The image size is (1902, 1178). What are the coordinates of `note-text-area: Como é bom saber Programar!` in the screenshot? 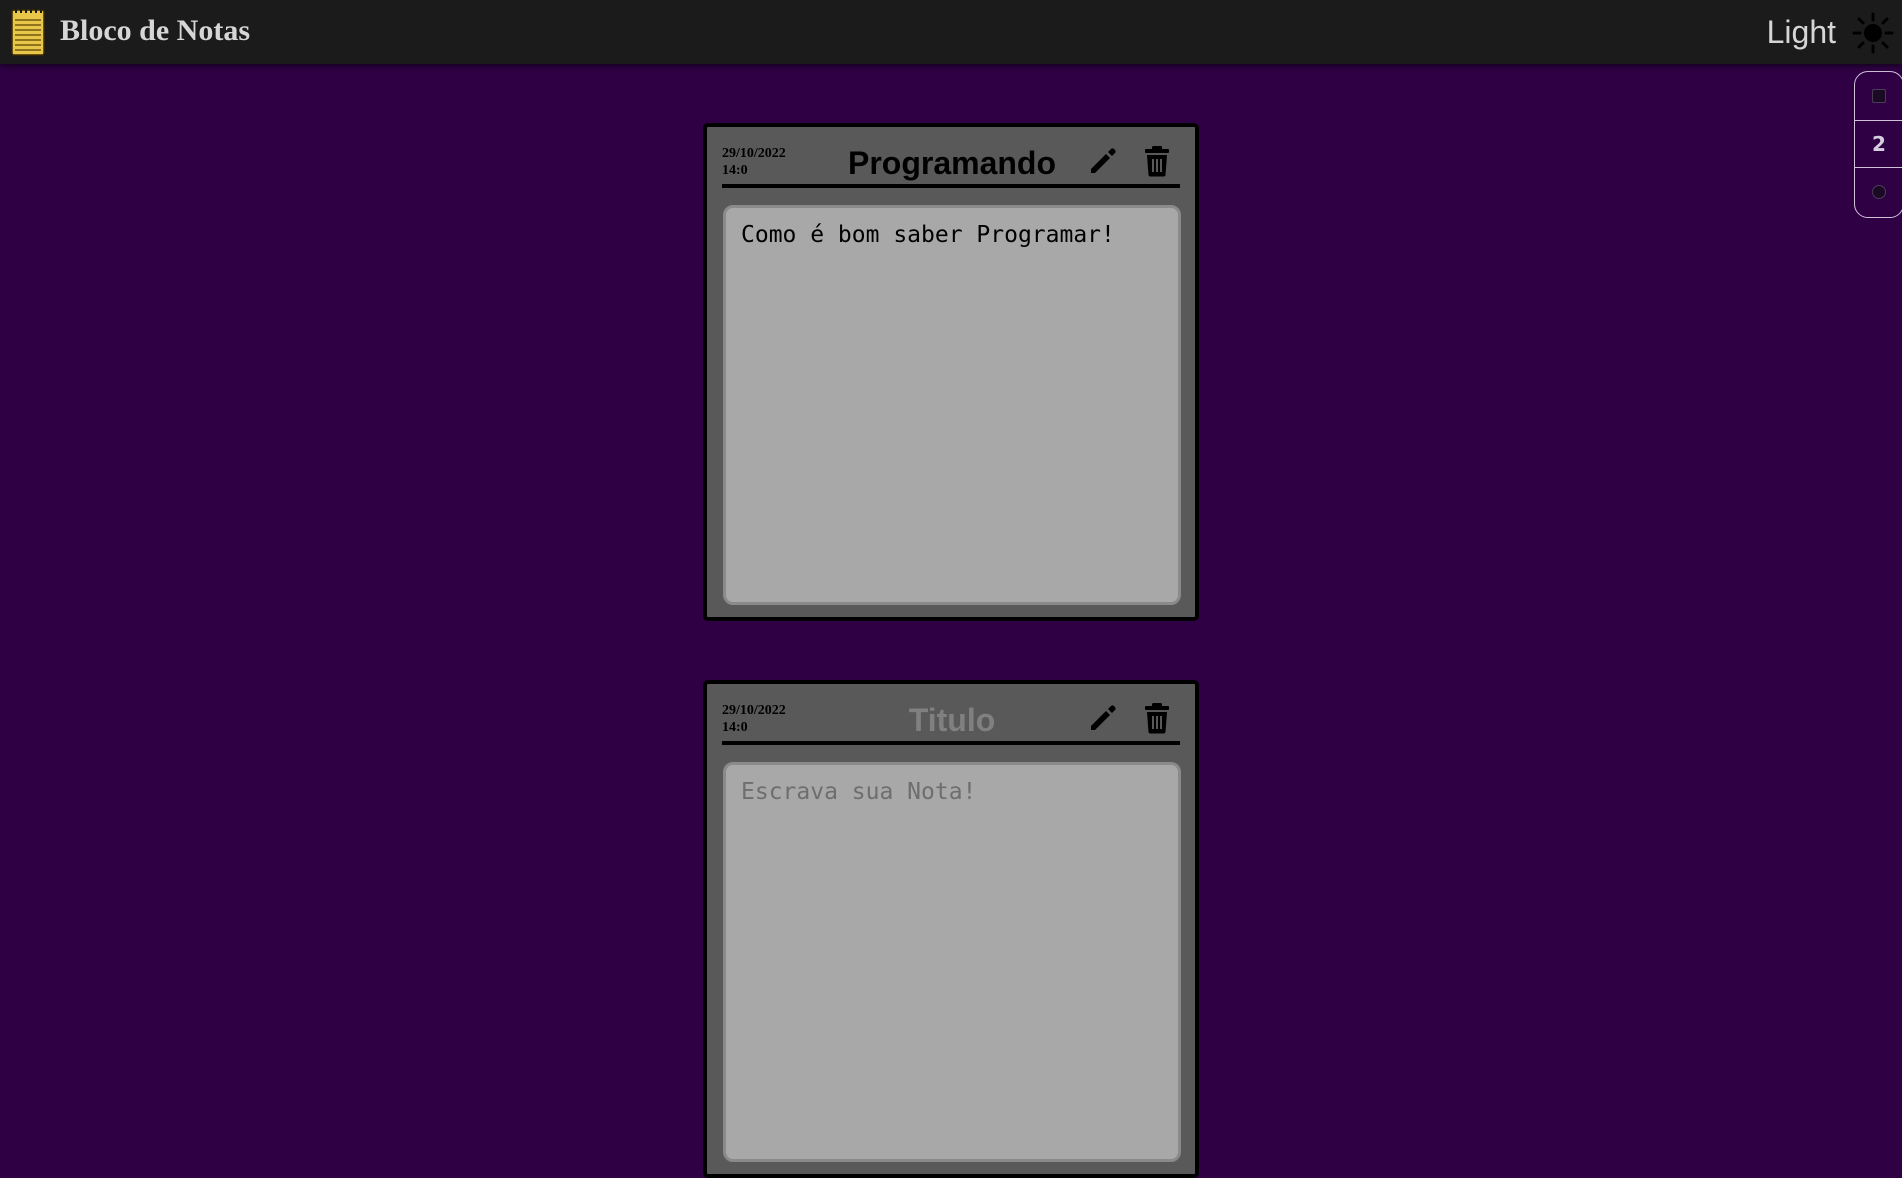 It's located at (952, 405).